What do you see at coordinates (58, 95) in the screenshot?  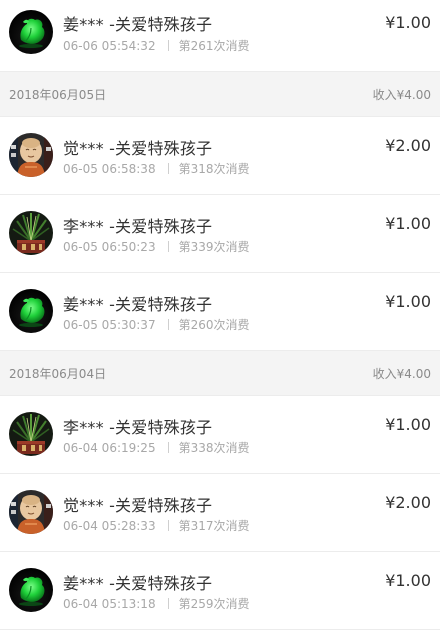 I see `group-date: 2018年06月05日` at bounding box center [58, 95].